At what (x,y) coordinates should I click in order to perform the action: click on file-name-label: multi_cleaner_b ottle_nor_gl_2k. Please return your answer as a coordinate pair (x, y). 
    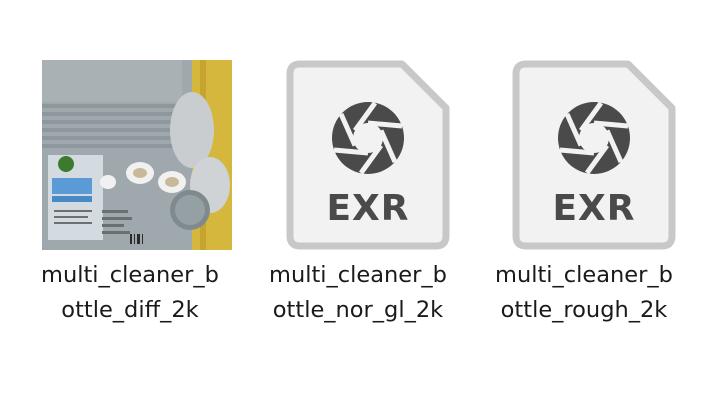
    Looking at the image, I should click on (358, 293).